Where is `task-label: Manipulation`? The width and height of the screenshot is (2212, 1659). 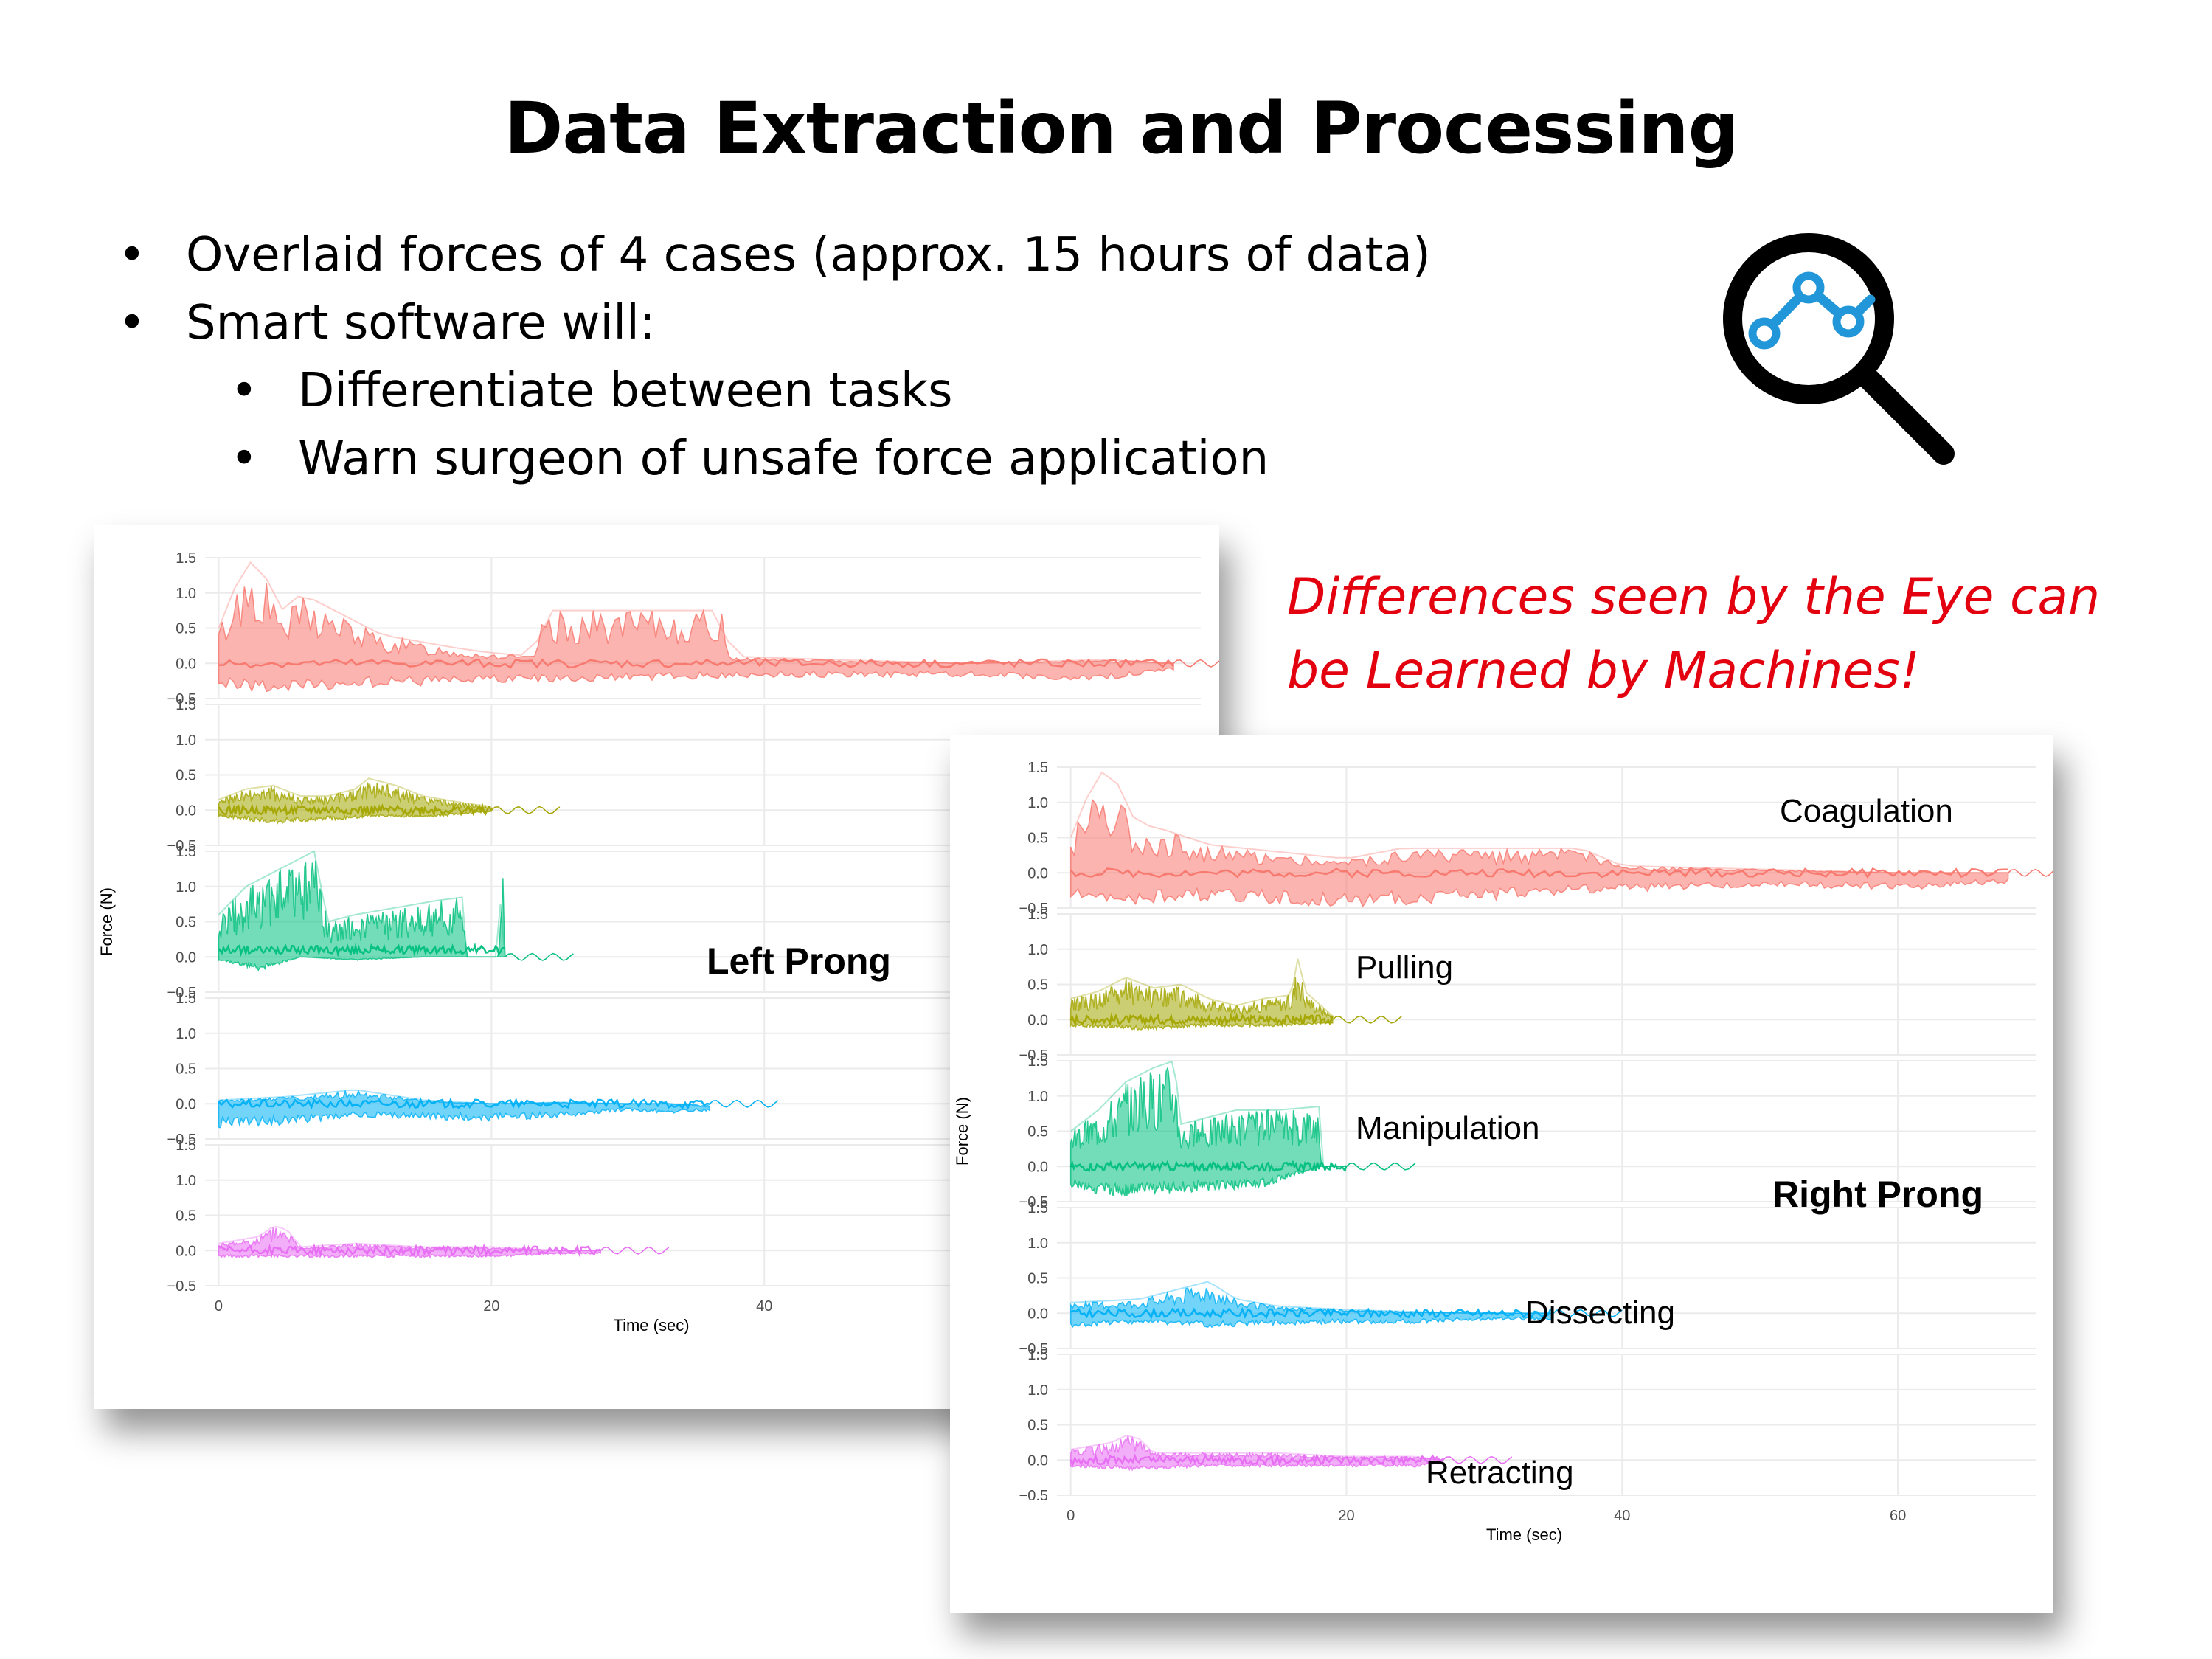
task-label: Manipulation is located at coordinates (1448, 1128).